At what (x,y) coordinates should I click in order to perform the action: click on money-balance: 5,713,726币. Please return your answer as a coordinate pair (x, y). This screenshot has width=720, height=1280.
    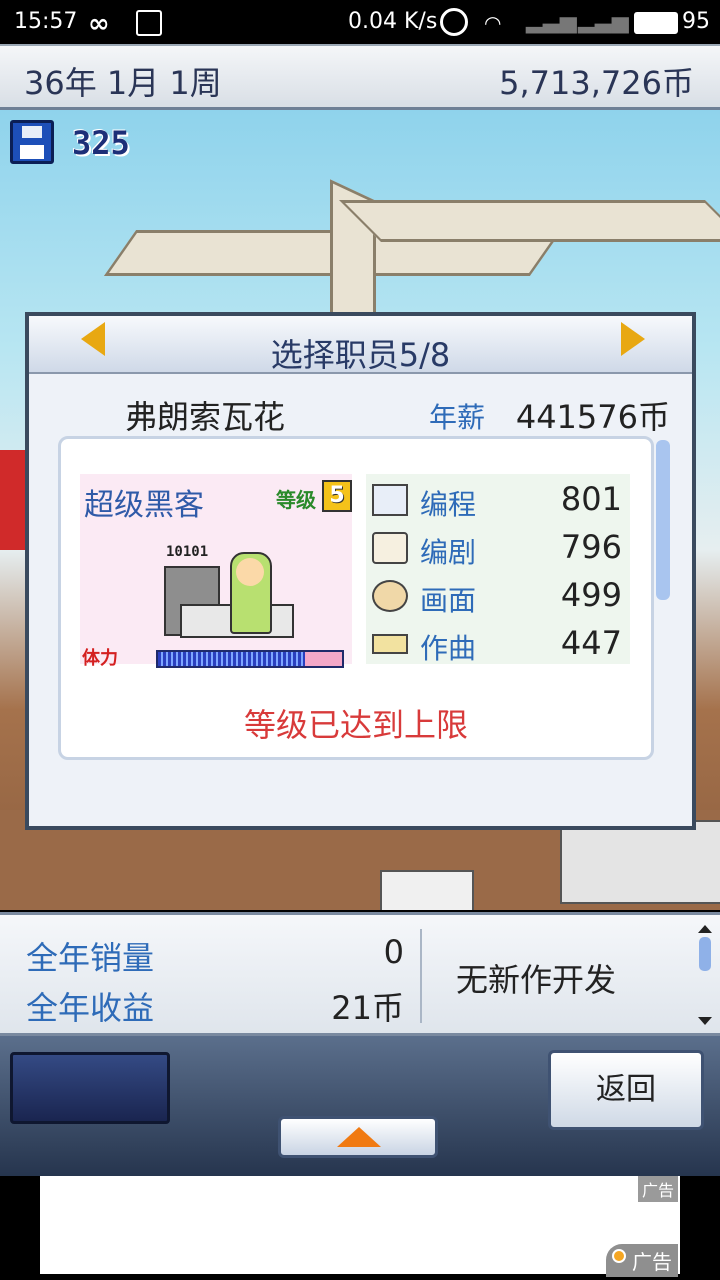
    Looking at the image, I should click on (596, 83).